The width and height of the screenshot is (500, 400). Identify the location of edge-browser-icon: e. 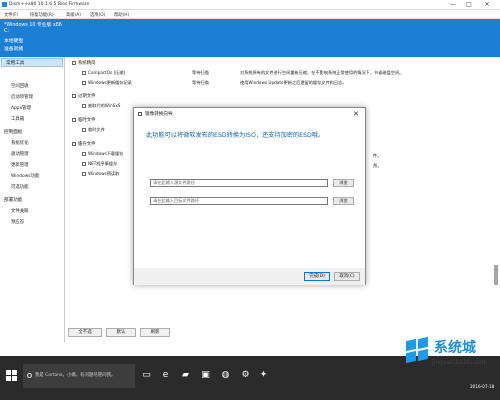
(165, 375).